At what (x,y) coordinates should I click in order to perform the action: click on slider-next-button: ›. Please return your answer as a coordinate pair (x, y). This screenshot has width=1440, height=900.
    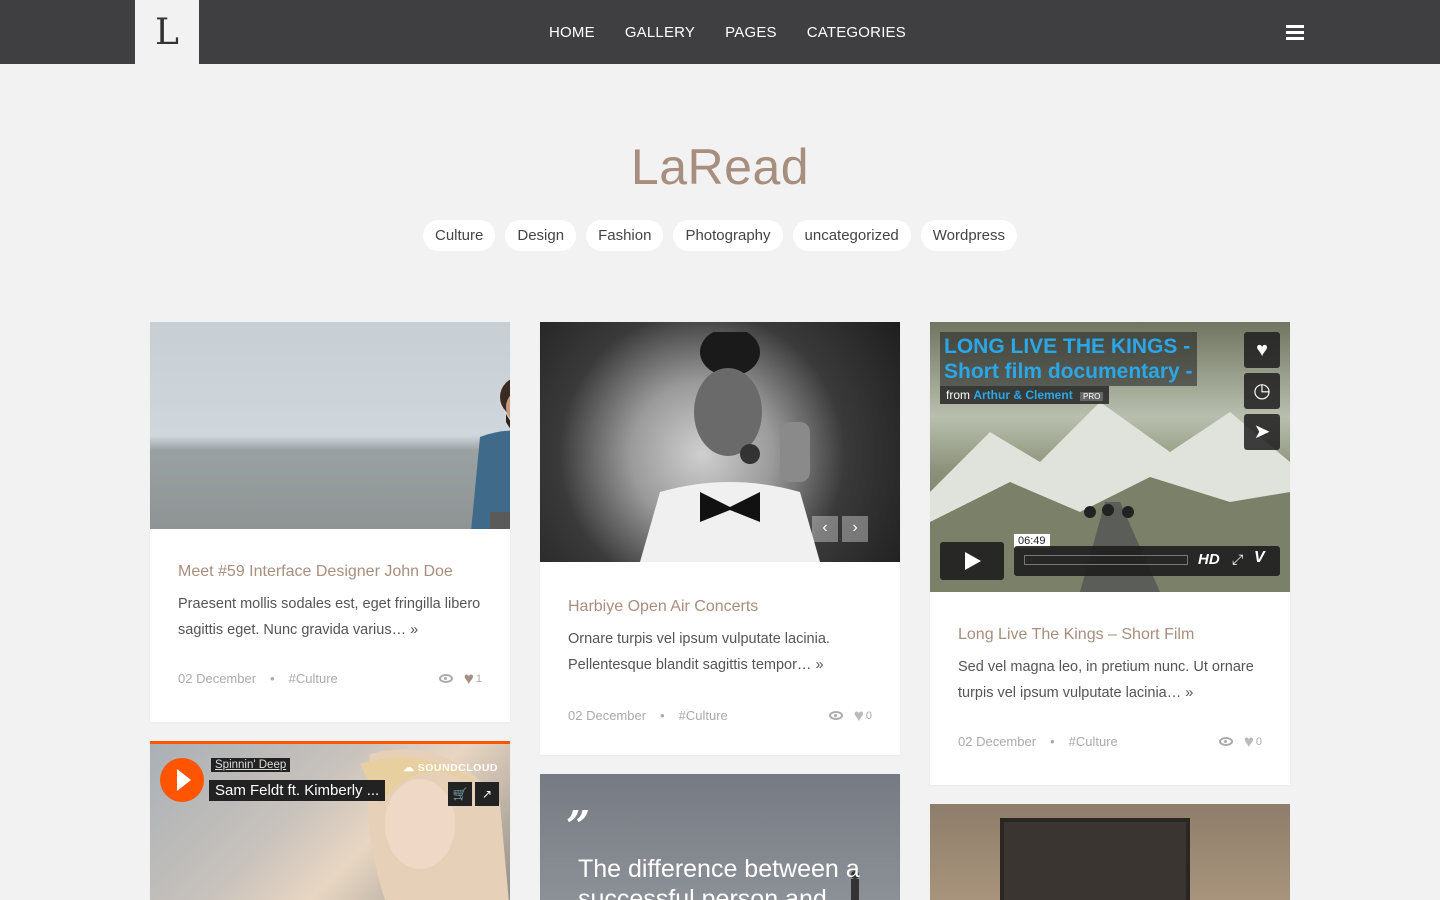
    Looking at the image, I should click on (855, 529).